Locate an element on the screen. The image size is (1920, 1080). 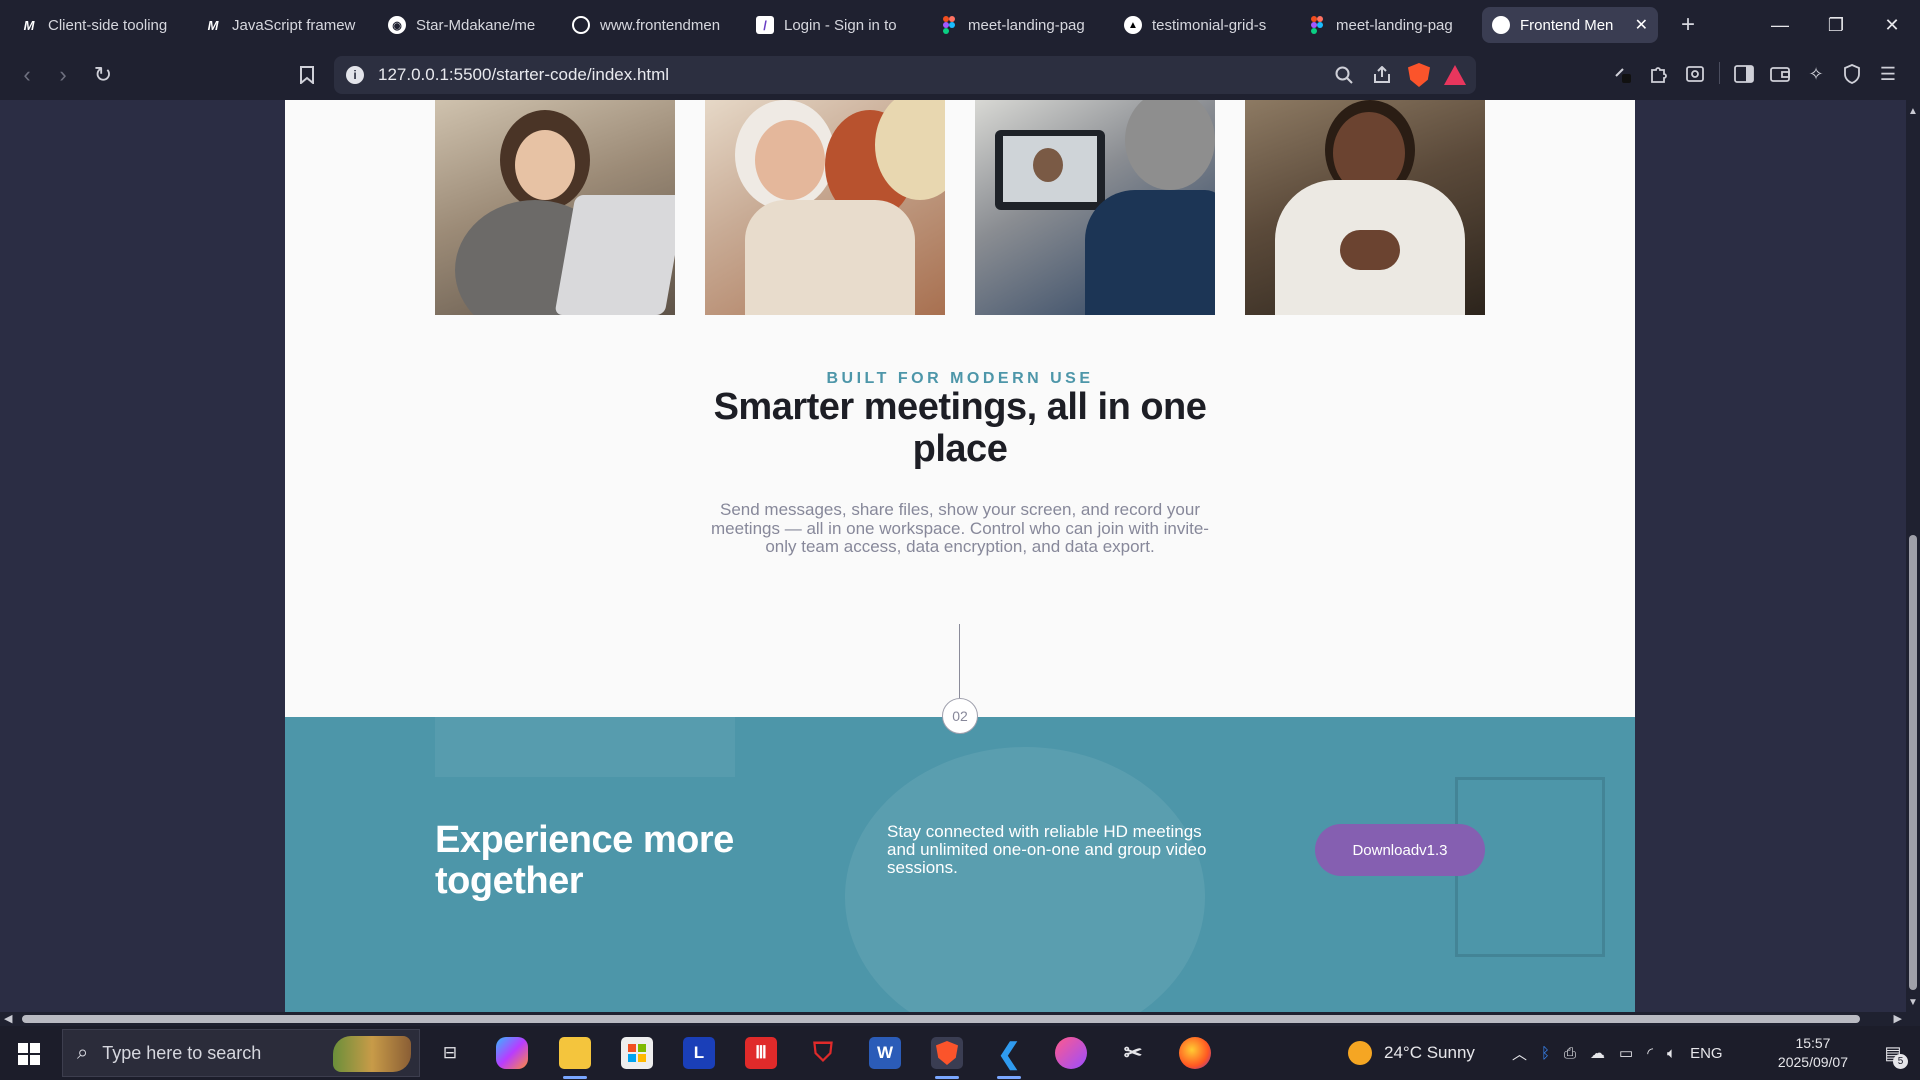
l-app-icon: L is located at coordinates (699, 1053).